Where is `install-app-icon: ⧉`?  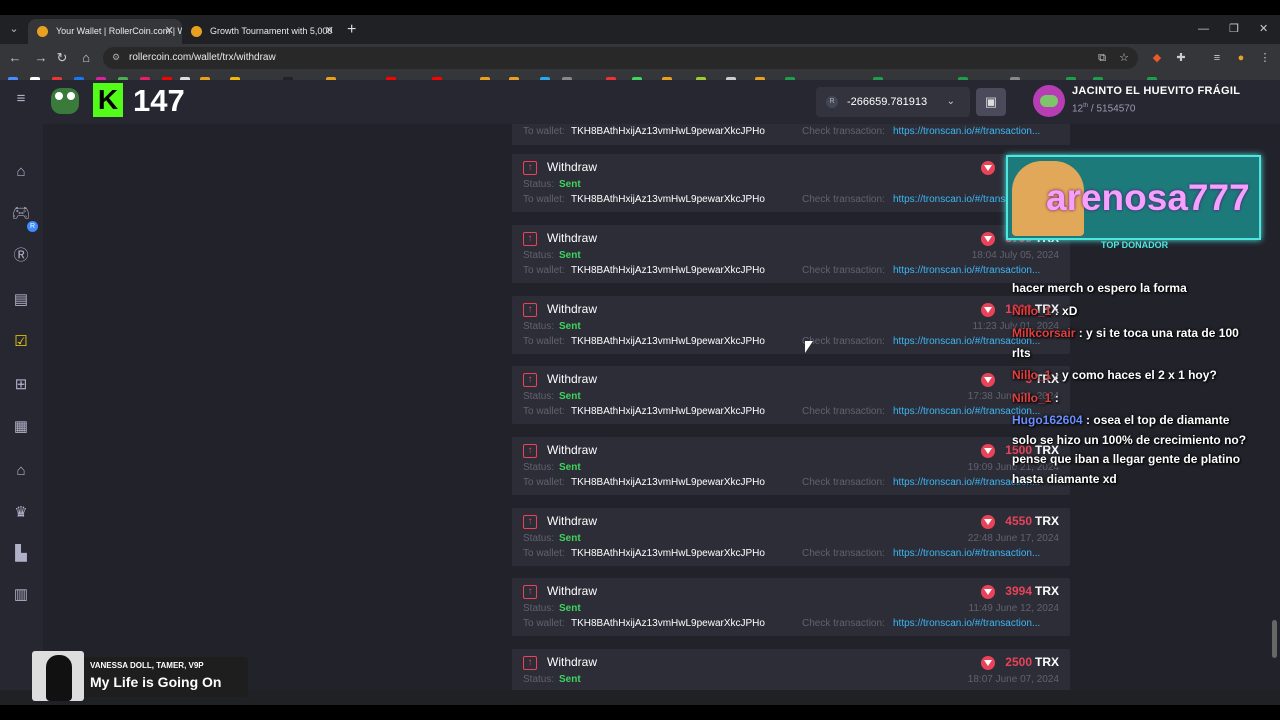 install-app-icon: ⧉ is located at coordinates (1102, 58).